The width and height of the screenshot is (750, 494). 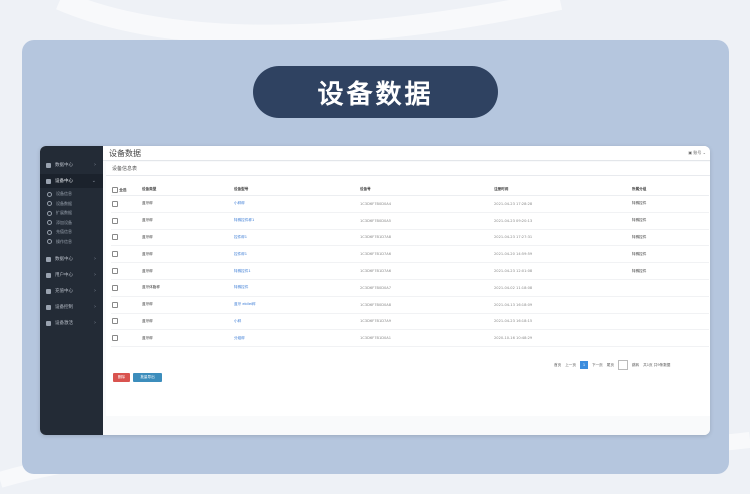 What do you see at coordinates (610, 365) in the screenshot?
I see `last-page-link: 尾页` at bounding box center [610, 365].